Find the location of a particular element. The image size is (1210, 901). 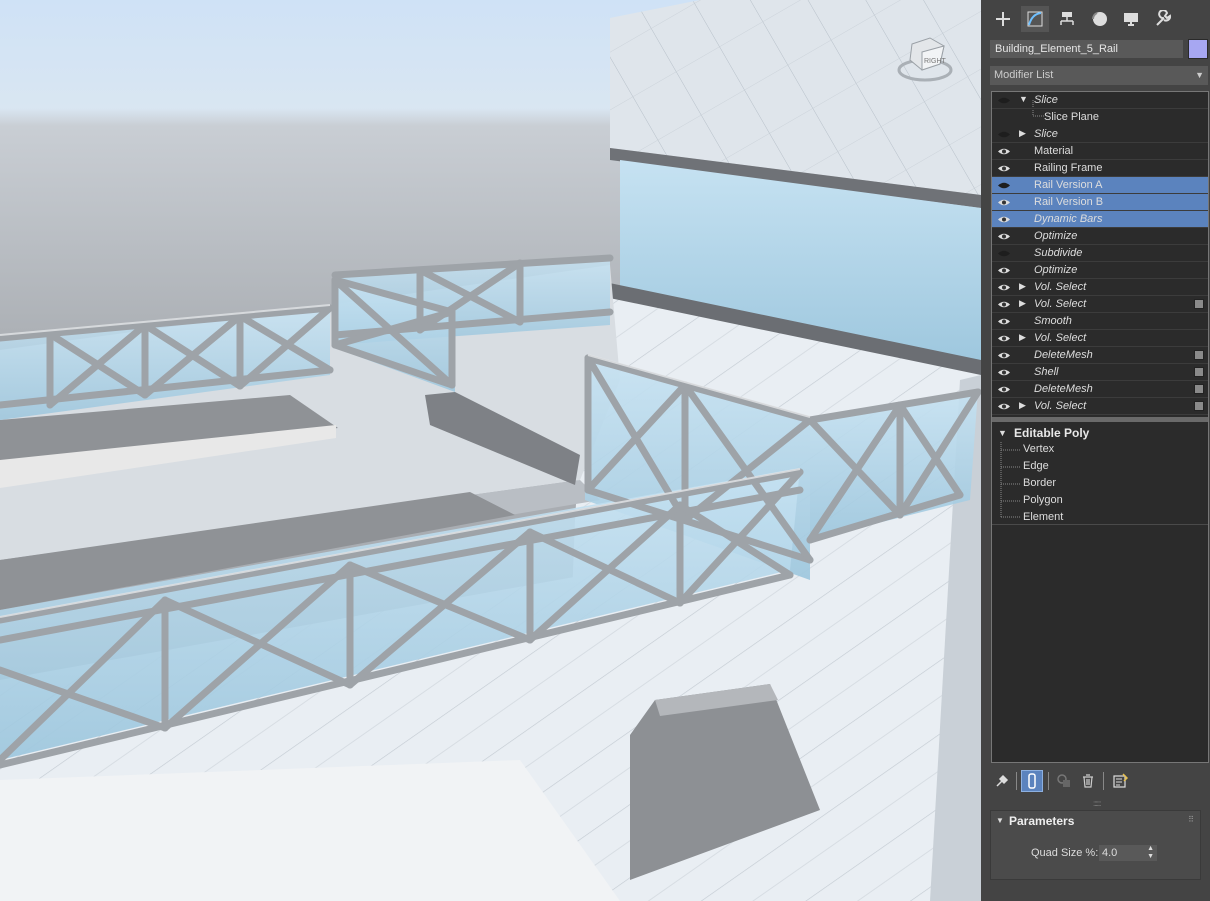

modifier-list-label: Modifier List is located at coordinates (1024, 75).